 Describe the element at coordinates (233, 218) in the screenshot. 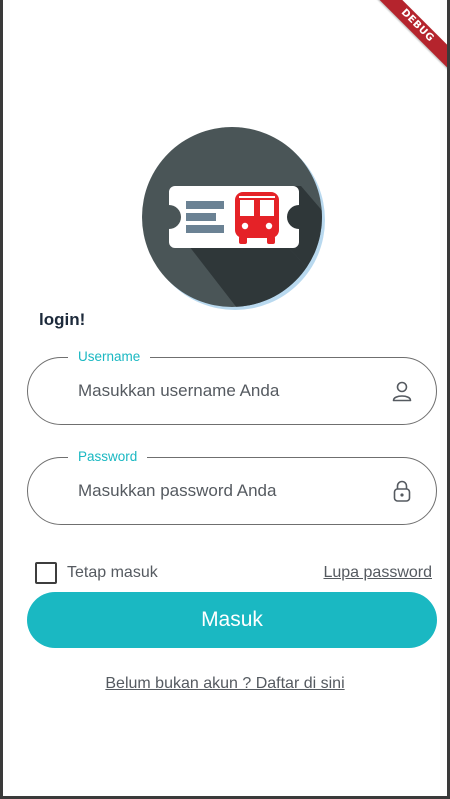

I see `bus-ticket-logo` at that location.